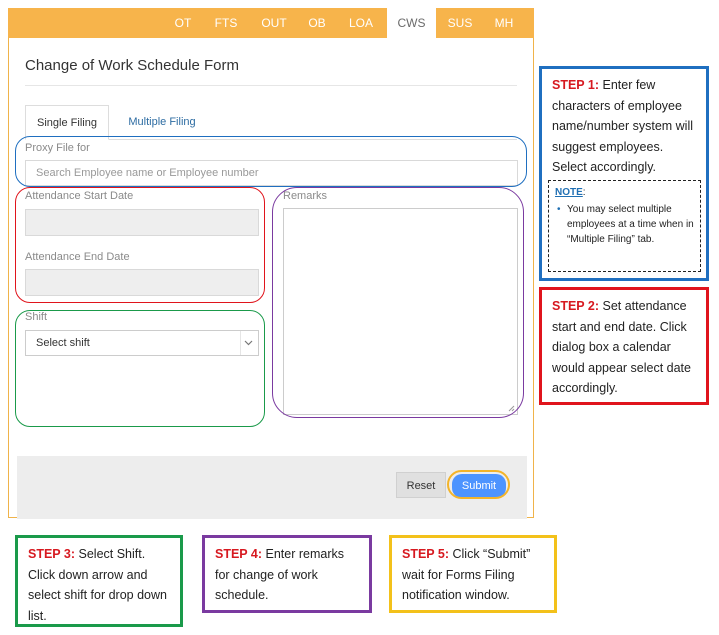 The image size is (719, 635). I want to click on remarks-label: Remarks, so click(305, 196).